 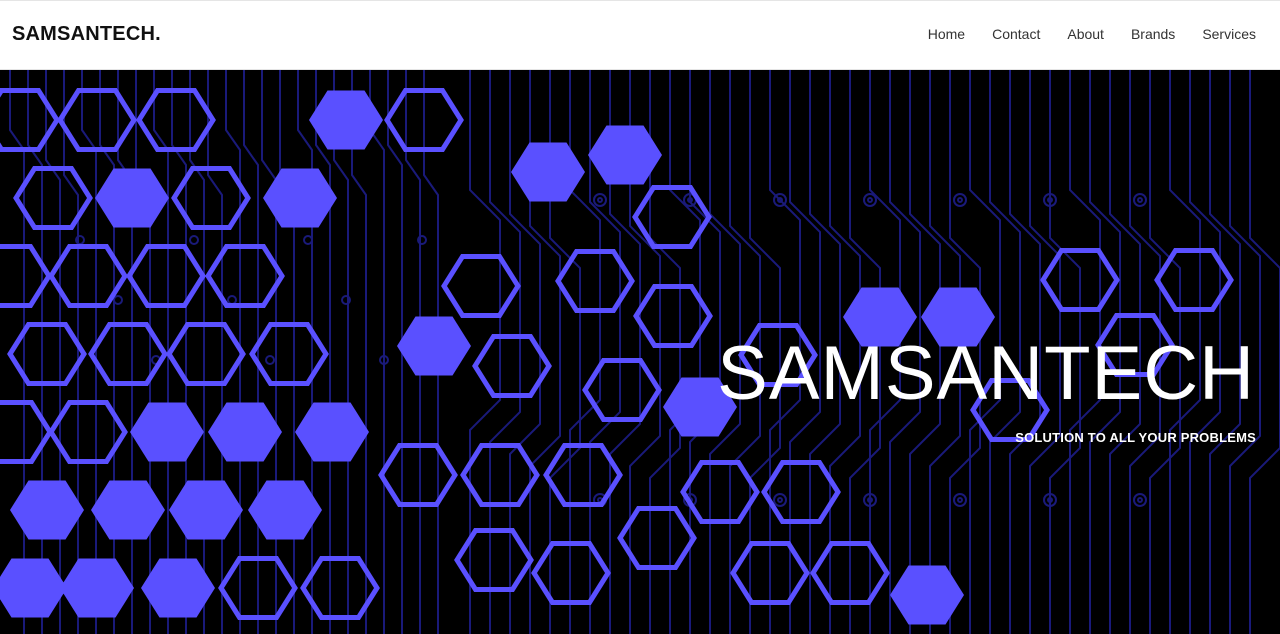 I want to click on nav-link-services: Services, so click(x=1229, y=34).